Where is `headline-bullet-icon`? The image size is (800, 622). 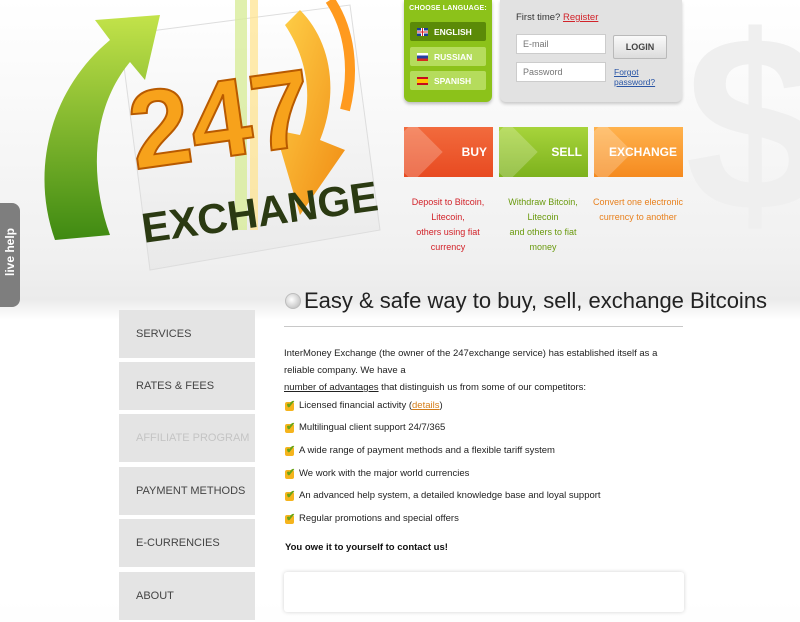 headline-bullet-icon is located at coordinates (293, 301).